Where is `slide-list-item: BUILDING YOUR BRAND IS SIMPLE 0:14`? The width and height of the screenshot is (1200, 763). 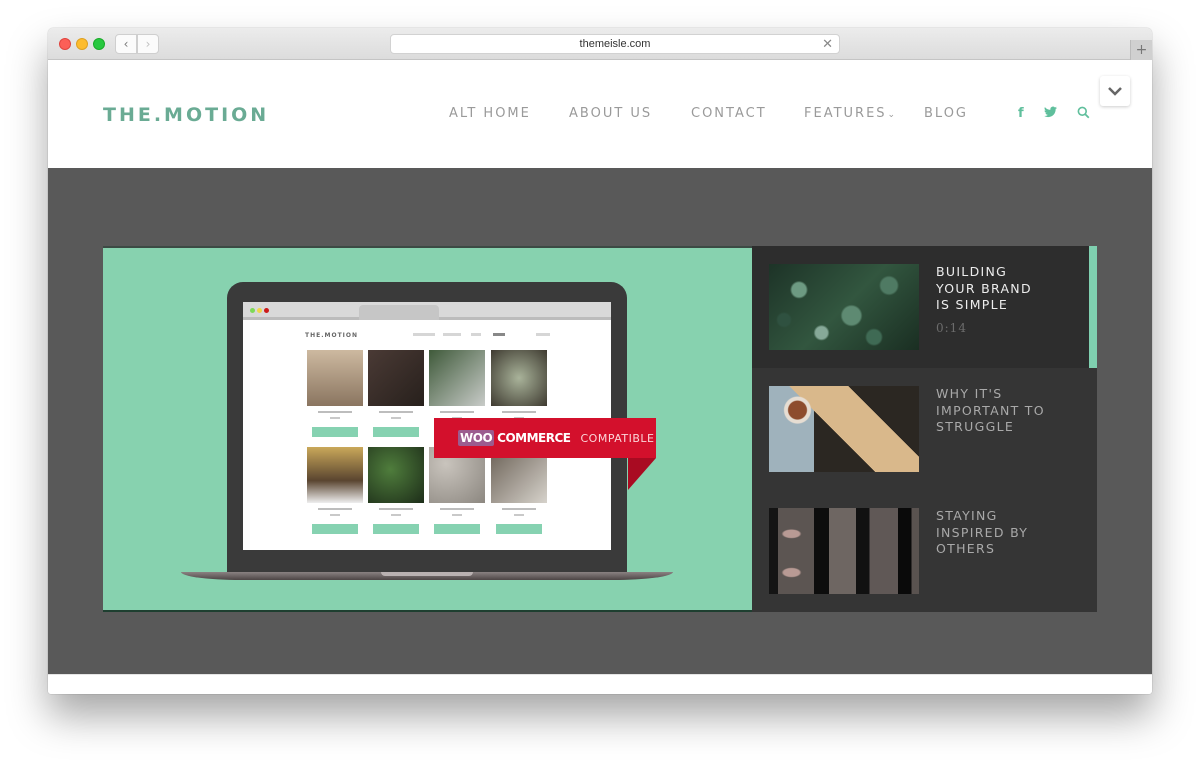
slide-list-item: BUILDING YOUR BRAND IS SIMPLE 0:14 is located at coordinates (924, 307).